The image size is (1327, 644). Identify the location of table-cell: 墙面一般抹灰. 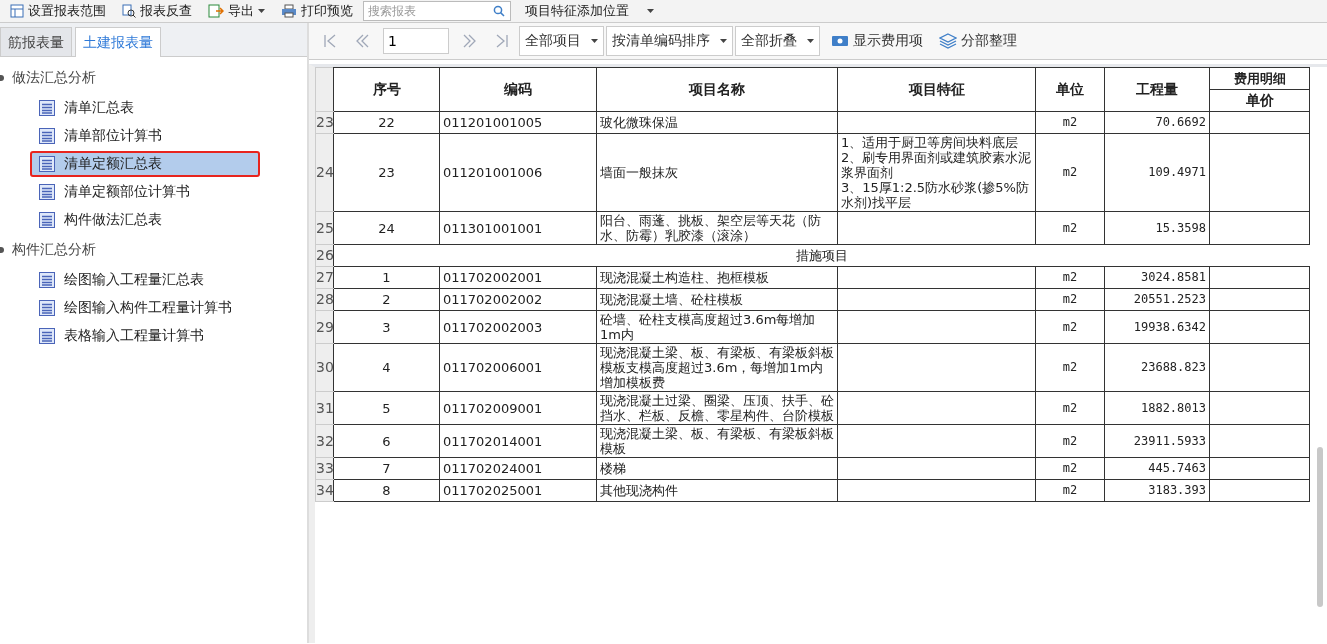
(717, 172).